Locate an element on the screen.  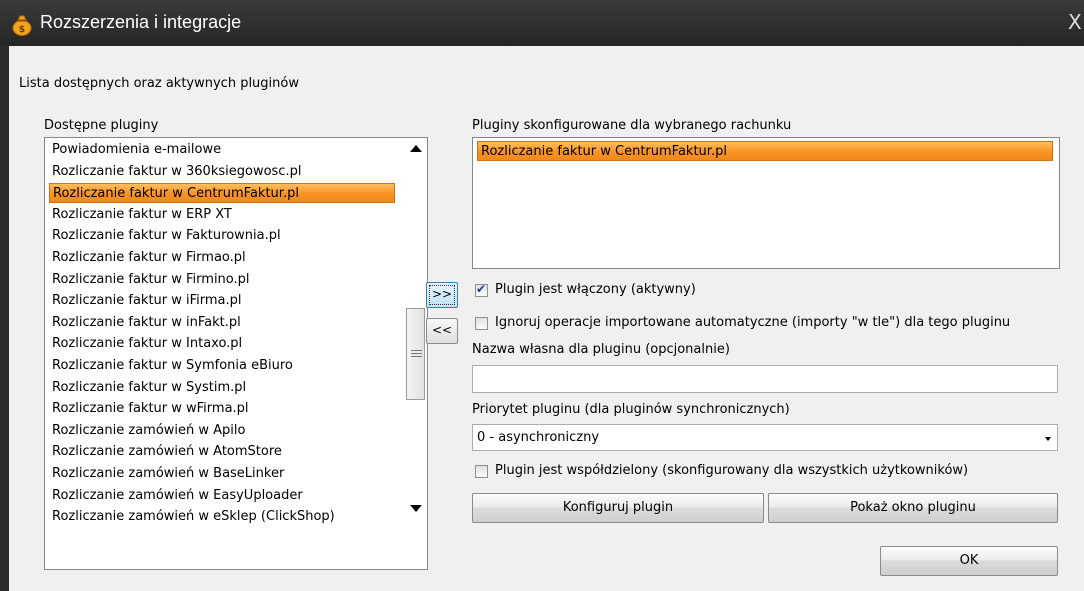
list-item: Rozliczanie faktur w Symfonia eBiuro is located at coordinates (223, 366).